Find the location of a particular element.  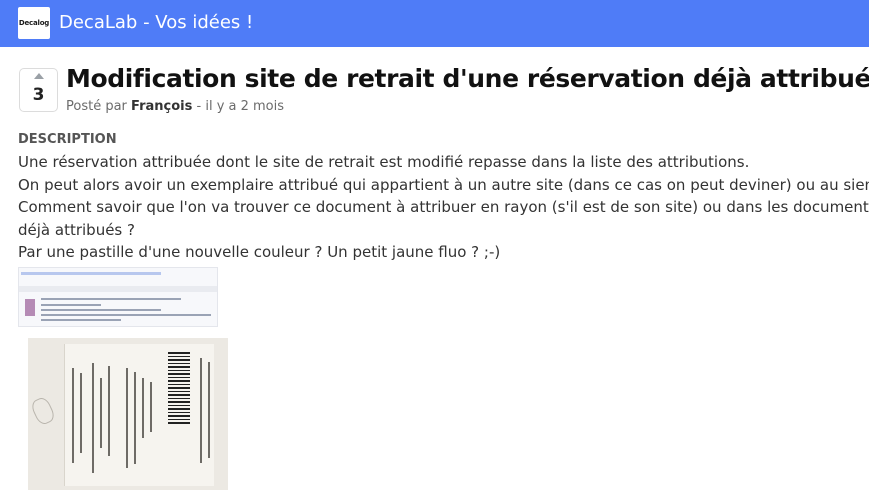

top-bar: Decalog DecaLab - Vos idées ! is located at coordinates (434, 23).